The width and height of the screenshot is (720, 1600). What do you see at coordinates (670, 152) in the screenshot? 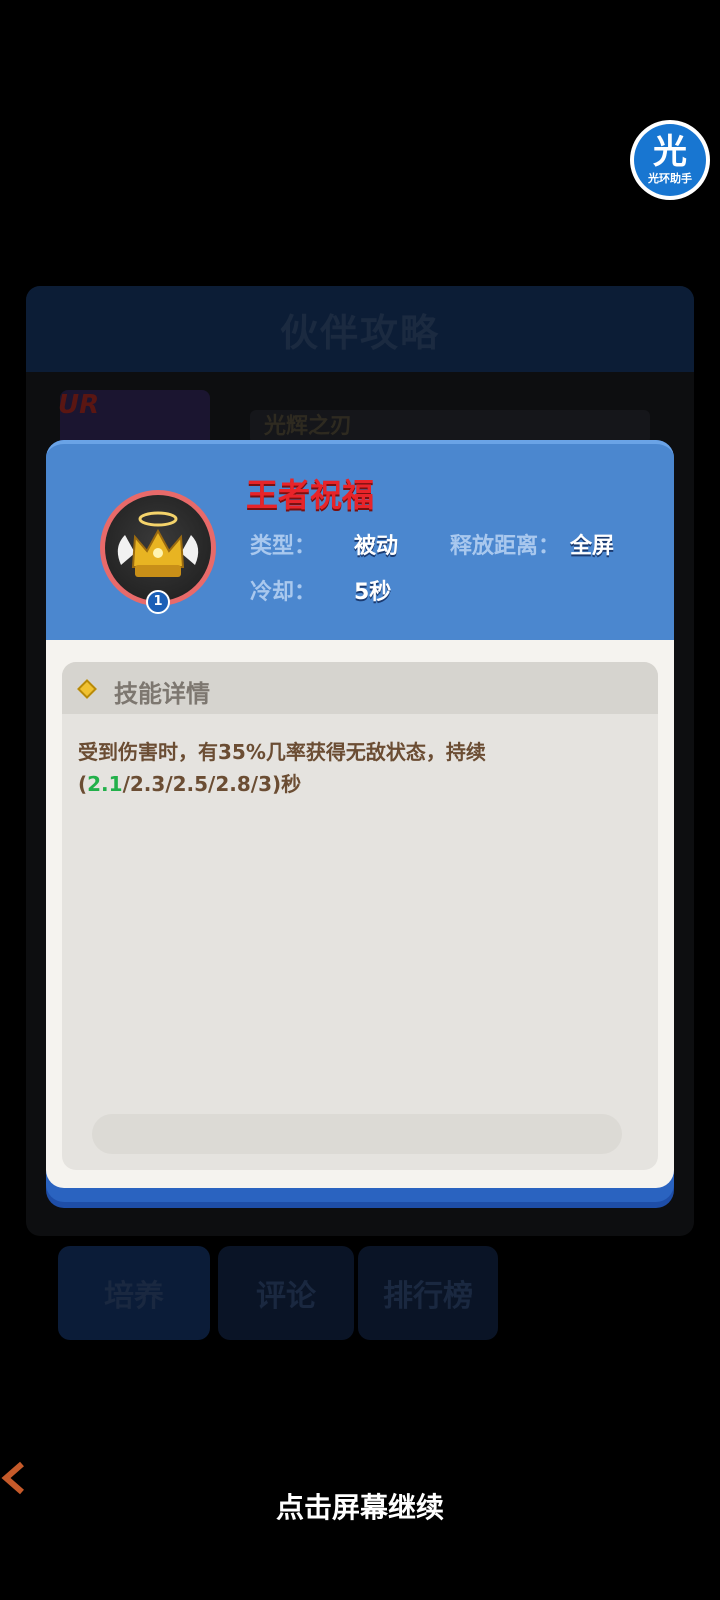
I see `helper-logo-icon: 光` at bounding box center [670, 152].